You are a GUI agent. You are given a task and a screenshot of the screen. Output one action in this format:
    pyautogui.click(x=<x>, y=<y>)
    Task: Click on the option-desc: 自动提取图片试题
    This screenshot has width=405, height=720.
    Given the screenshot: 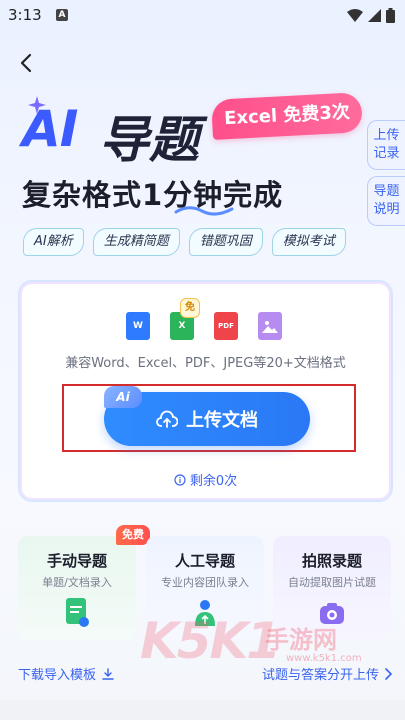 What is the action you would take?
    pyautogui.click(x=332, y=582)
    